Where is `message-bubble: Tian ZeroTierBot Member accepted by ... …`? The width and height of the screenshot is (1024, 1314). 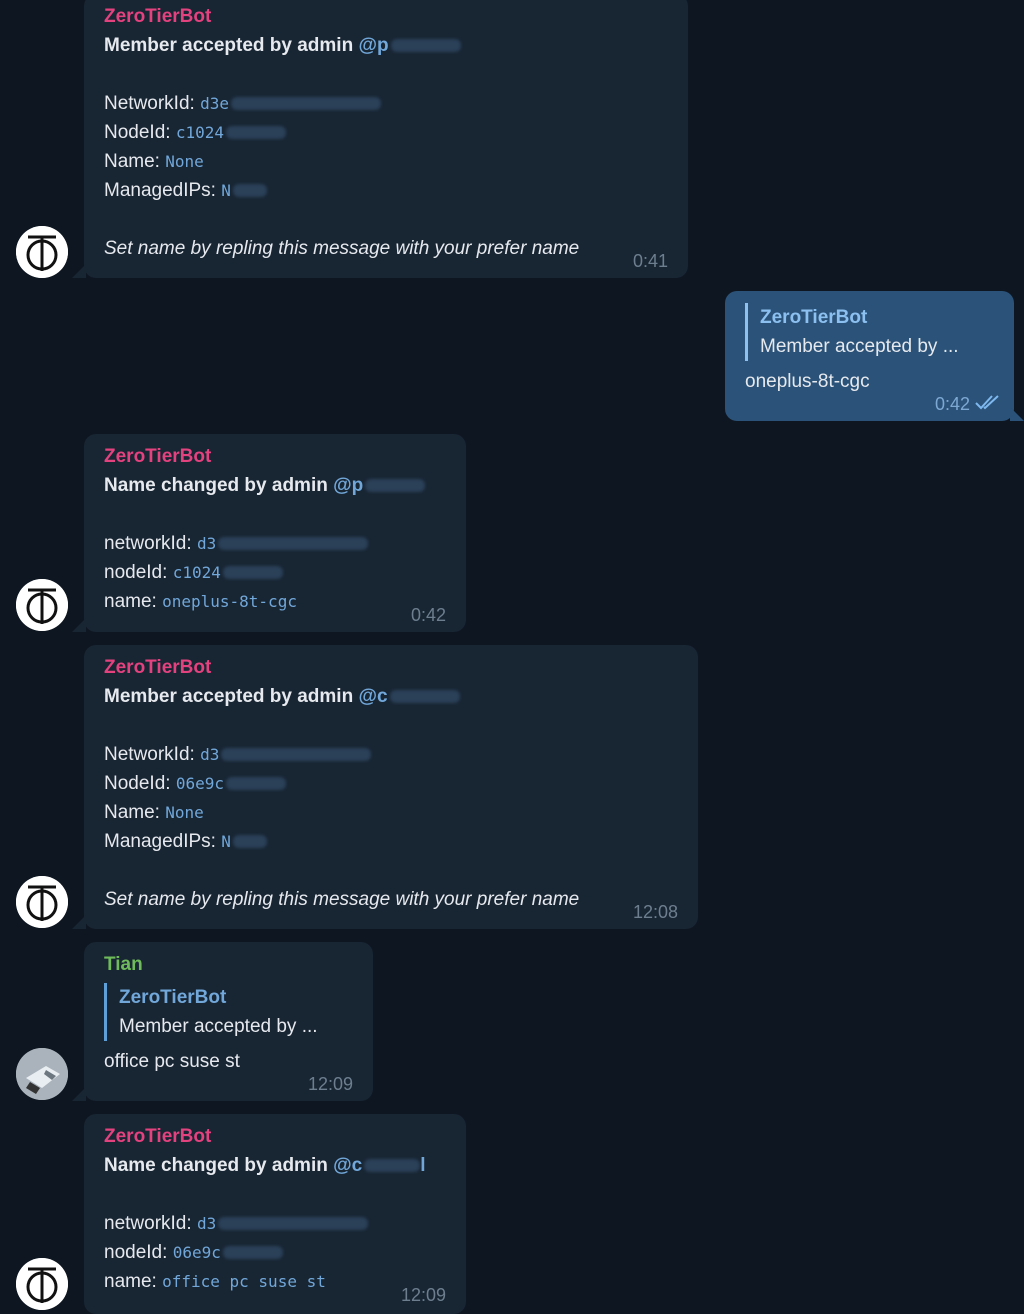 message-bubble: Tian ZeroTierBot Member accepted by ... … is located at coordinates (228, 1021).